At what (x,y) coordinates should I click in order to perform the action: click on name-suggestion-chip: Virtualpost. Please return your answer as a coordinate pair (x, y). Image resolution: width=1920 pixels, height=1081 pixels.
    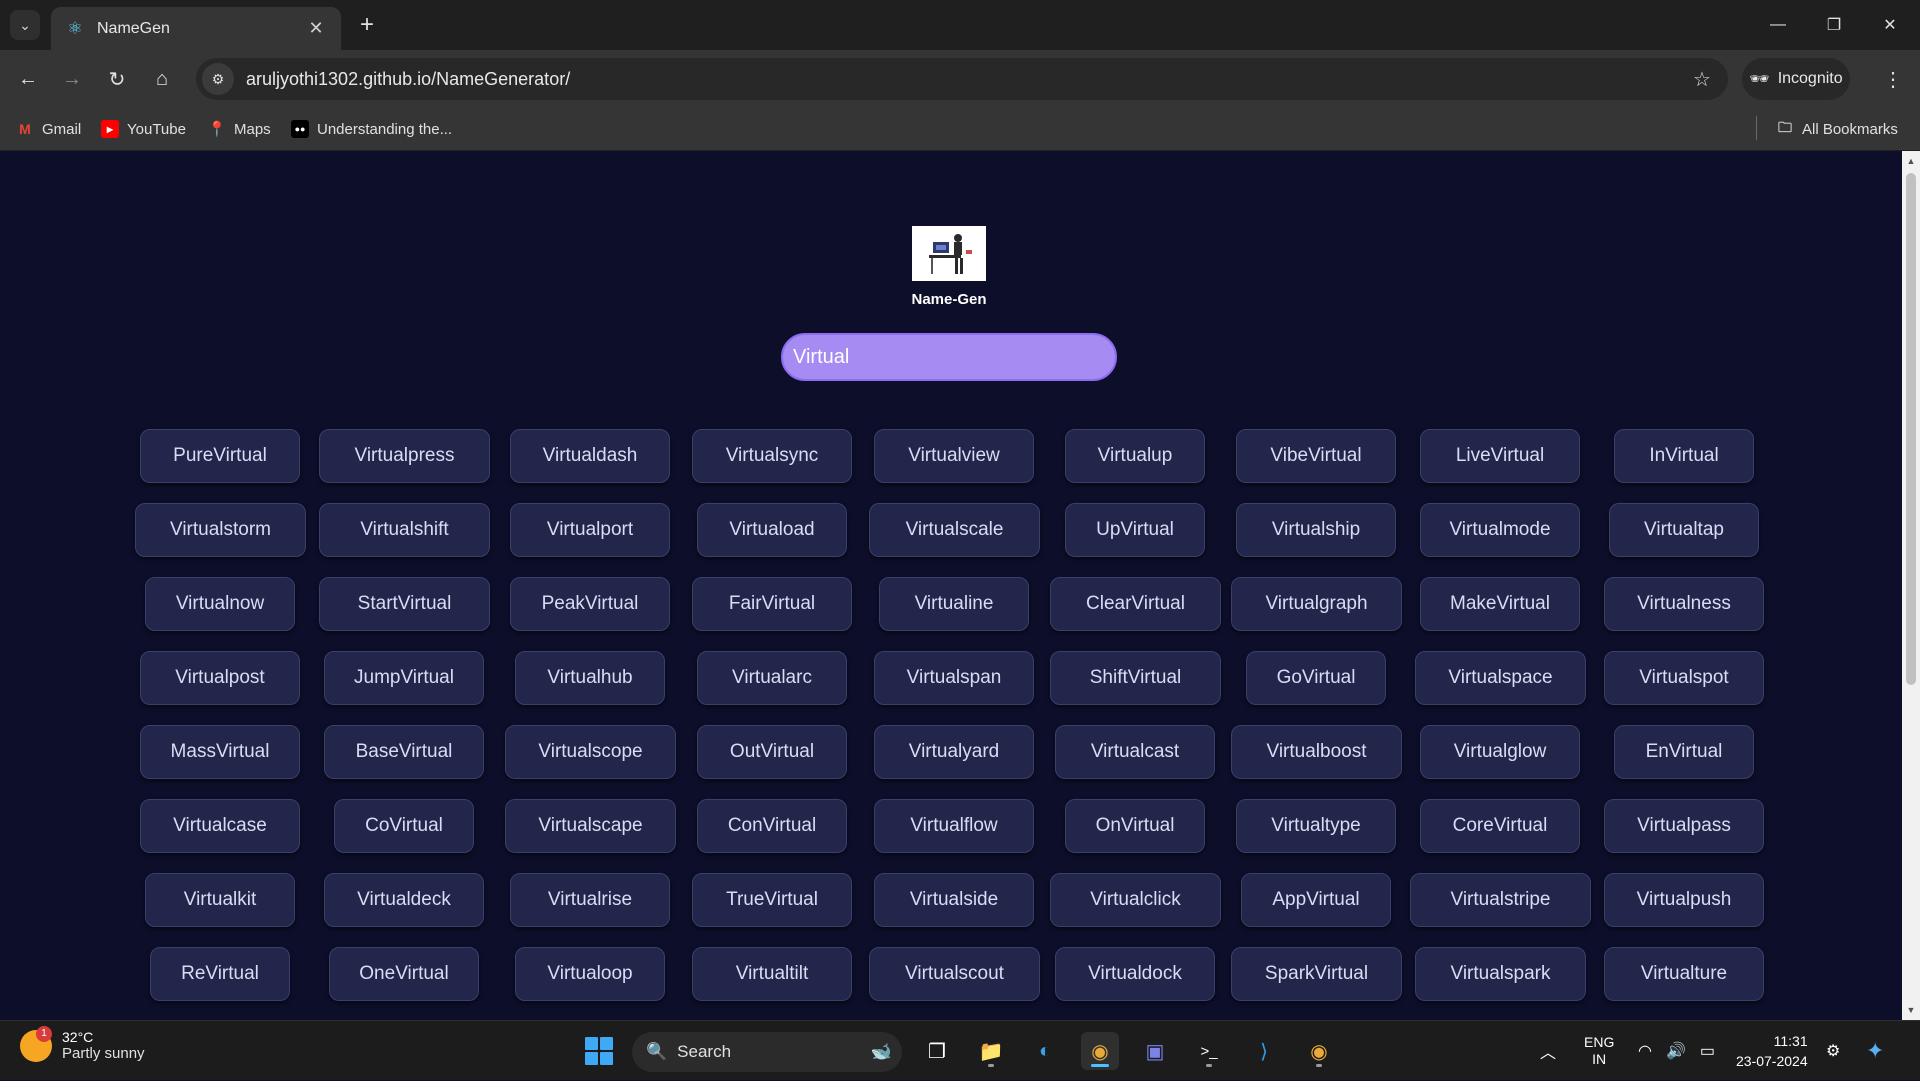
    Looking at the image, I should click on (220, 678).